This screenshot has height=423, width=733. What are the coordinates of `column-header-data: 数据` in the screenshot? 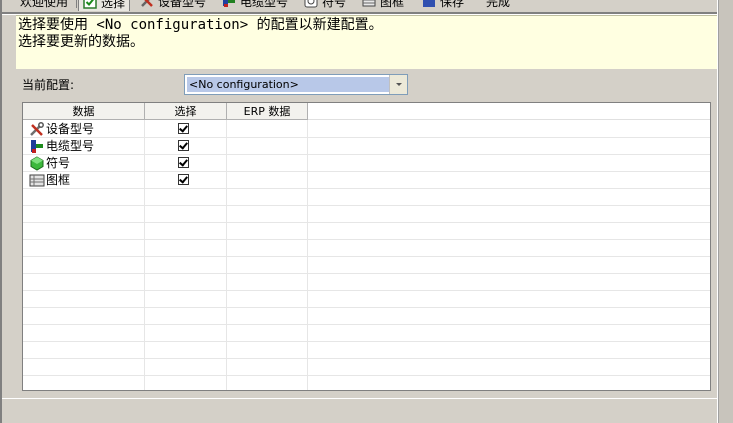 It's located at (84, 111).